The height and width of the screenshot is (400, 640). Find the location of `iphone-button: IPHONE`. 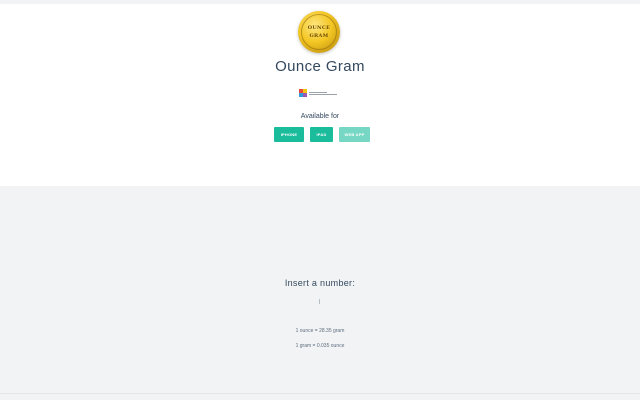

iphone-button: IPHONE is located at coordinates (289, 134).